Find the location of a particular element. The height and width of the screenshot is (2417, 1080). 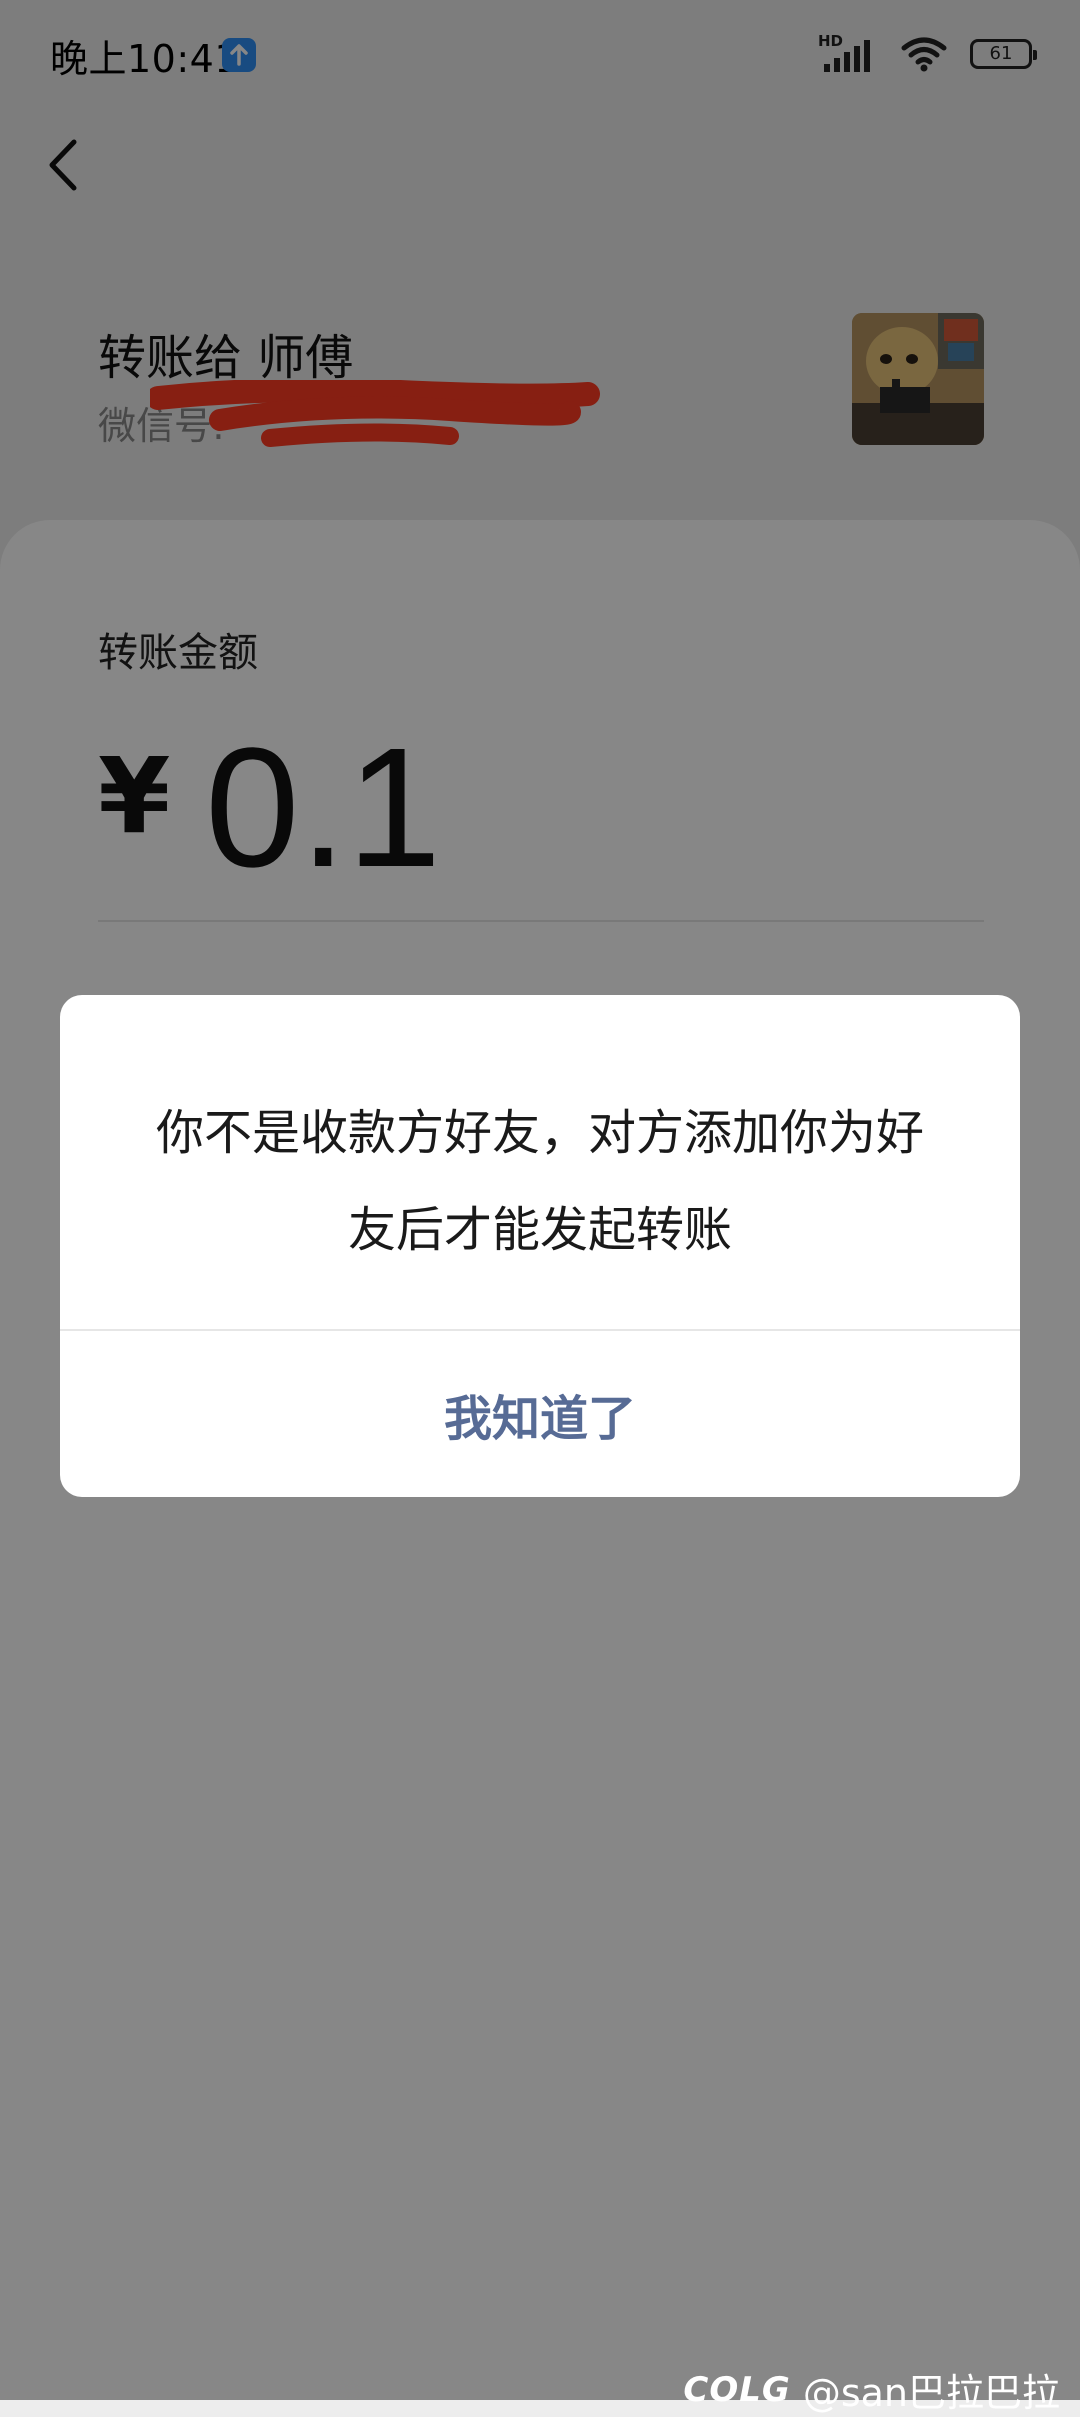

dialog-message-line: 你不是收款方好友，对方添加你为好 is located at coordinates (539, 1133).